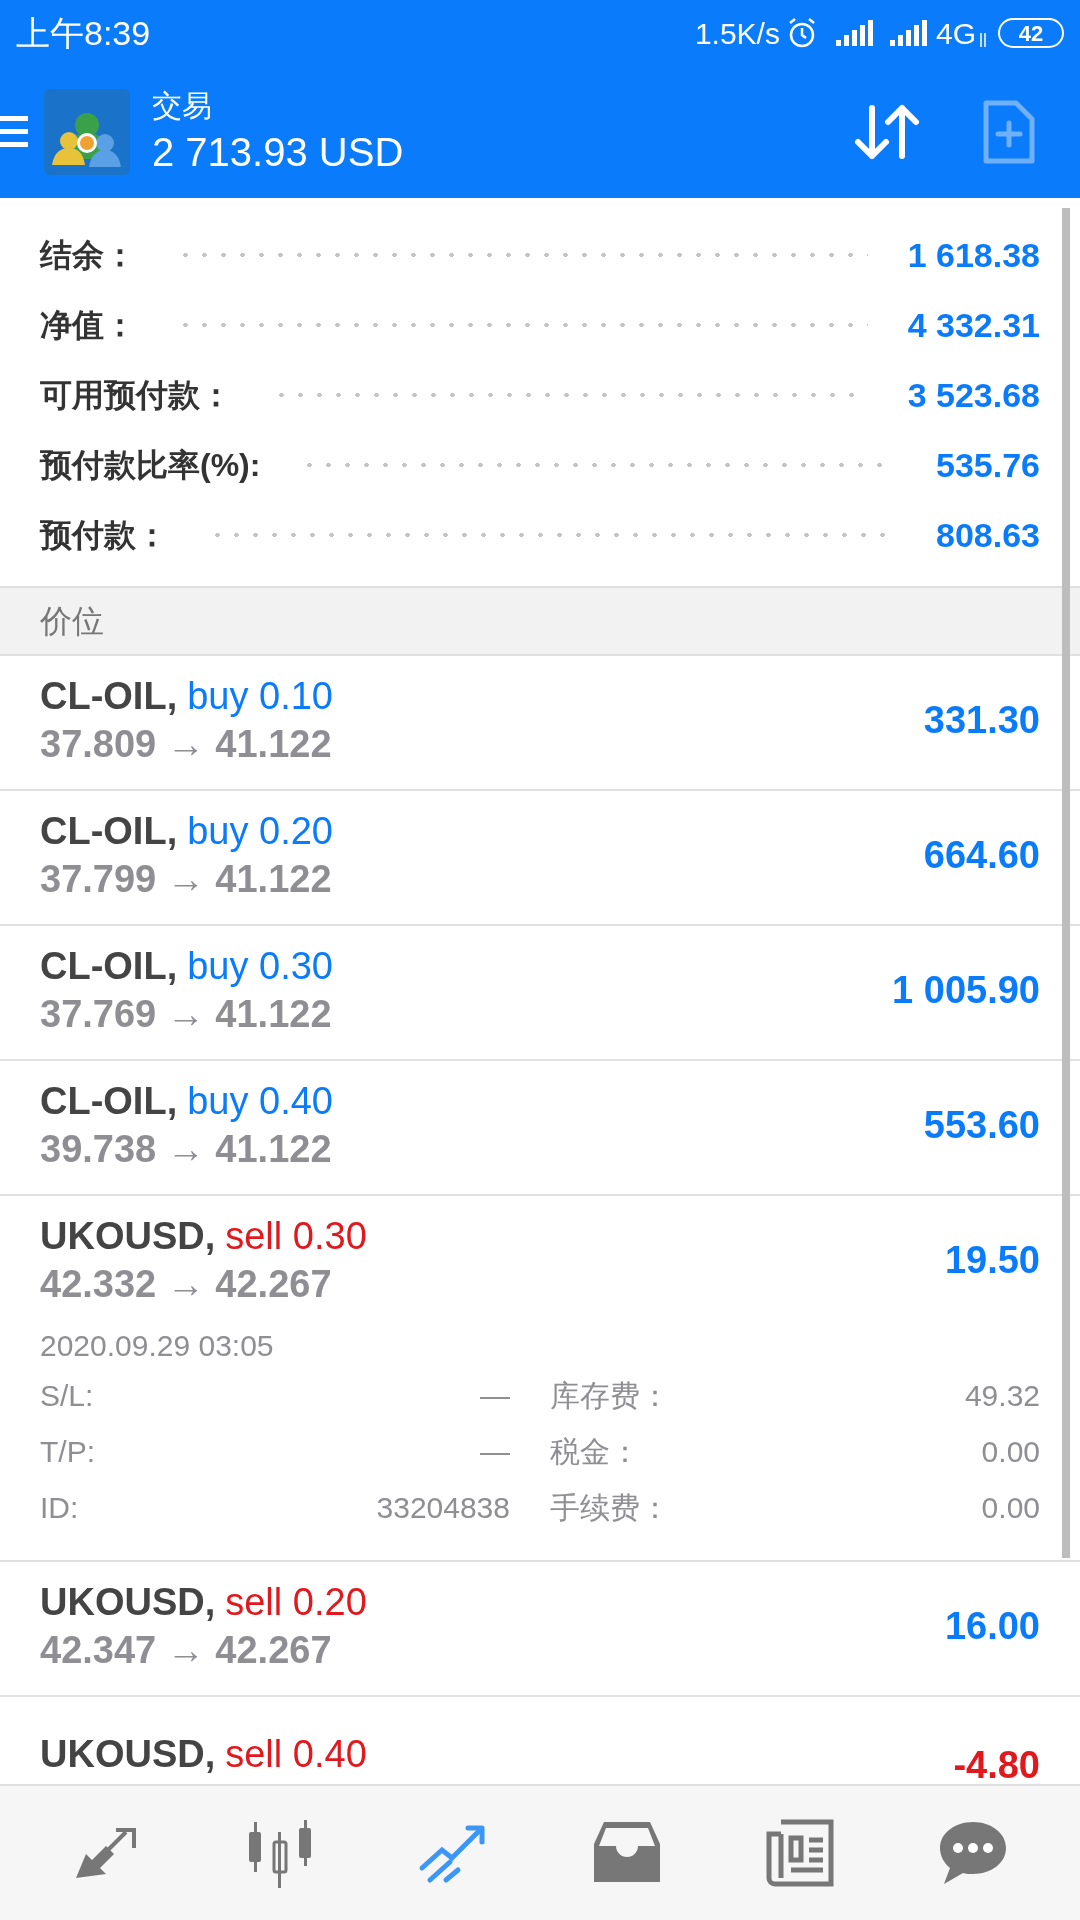  Describe the element at coordinates (88, 325) in the screenshot. I see `summary-label: 净值：` at that location.